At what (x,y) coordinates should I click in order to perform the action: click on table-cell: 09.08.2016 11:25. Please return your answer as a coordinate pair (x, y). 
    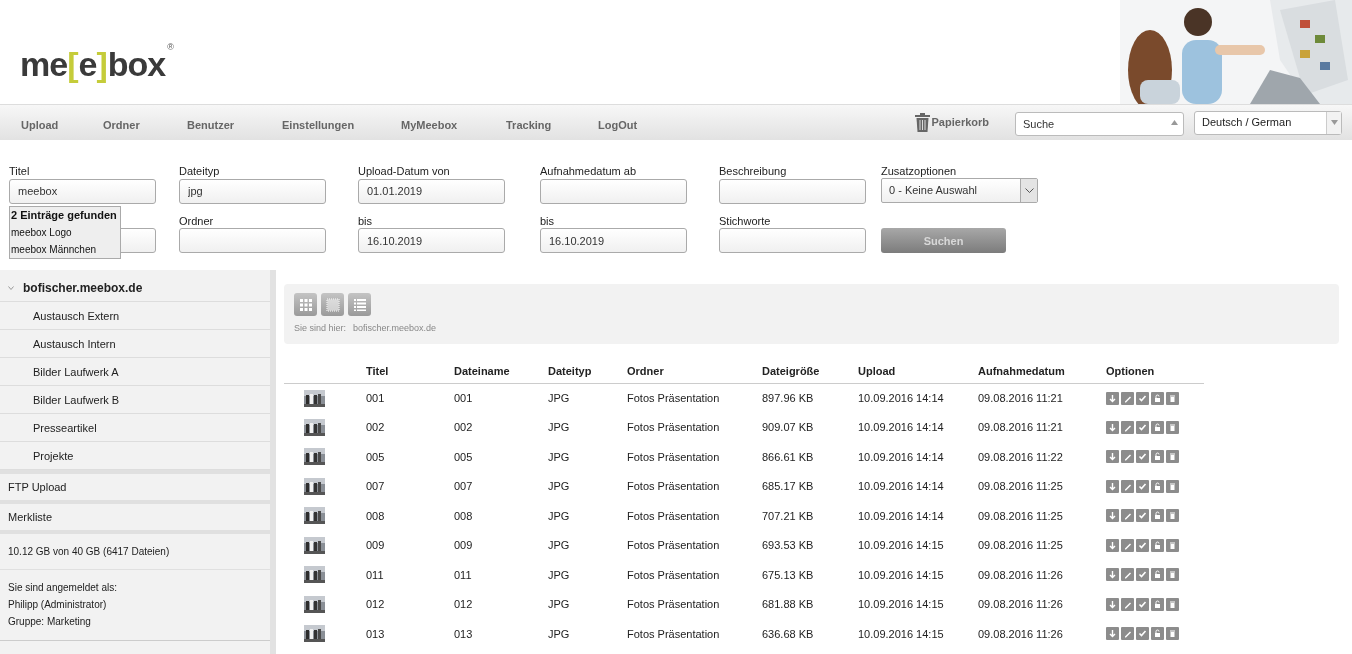
    Looking at the image, I should click on (1042, 486).